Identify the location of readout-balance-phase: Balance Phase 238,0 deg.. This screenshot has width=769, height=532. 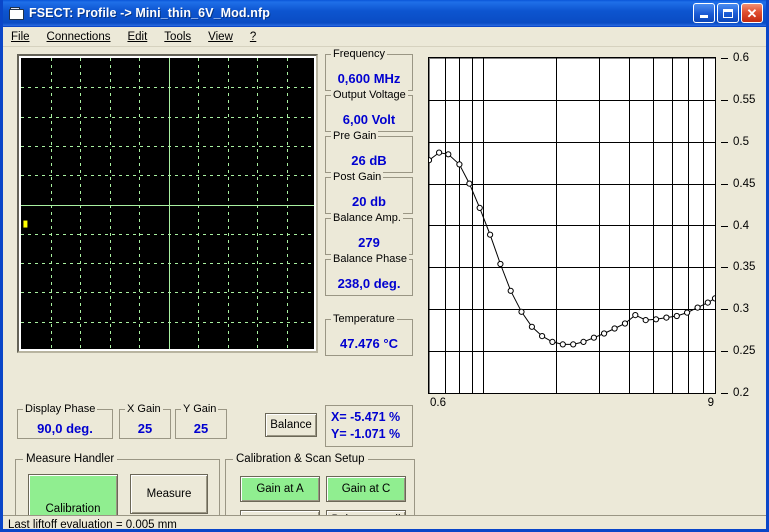
(369, 274).